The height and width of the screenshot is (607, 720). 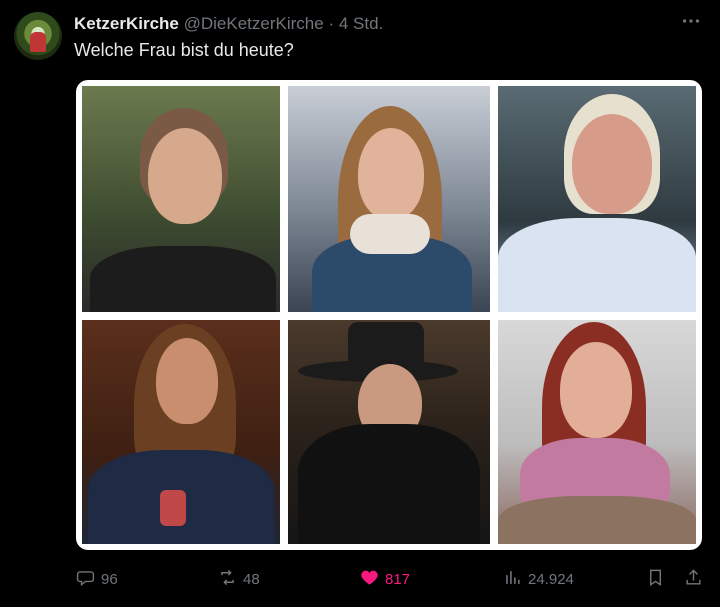 I want to click on retweet-icon, so click(x=227, y=579).